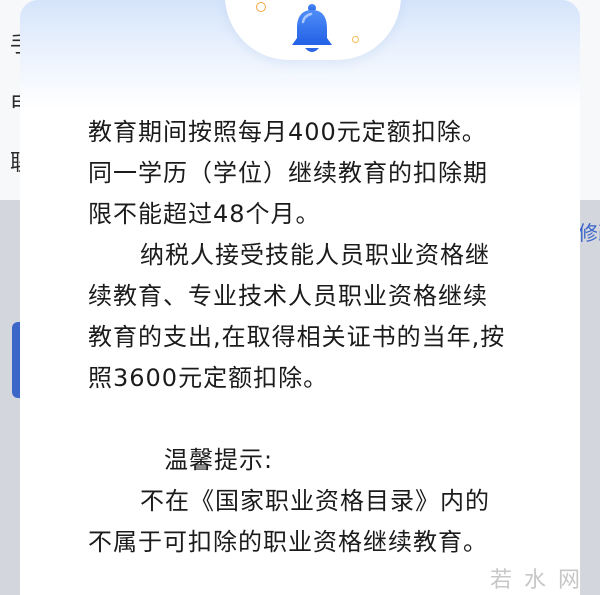 Image resolution: width=600 pixels, height=595 pixels. Describe the element at coordinates (312, 28) in the screenshot. I see `bell-icon` at that location.